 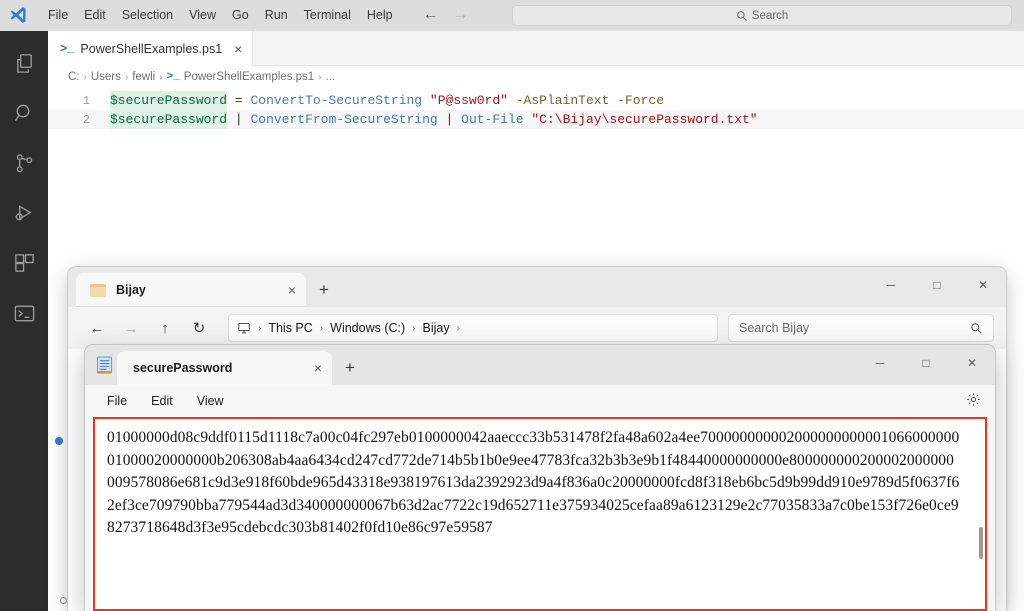 I want to click on source-control-icon, so click(x=24, y=163).